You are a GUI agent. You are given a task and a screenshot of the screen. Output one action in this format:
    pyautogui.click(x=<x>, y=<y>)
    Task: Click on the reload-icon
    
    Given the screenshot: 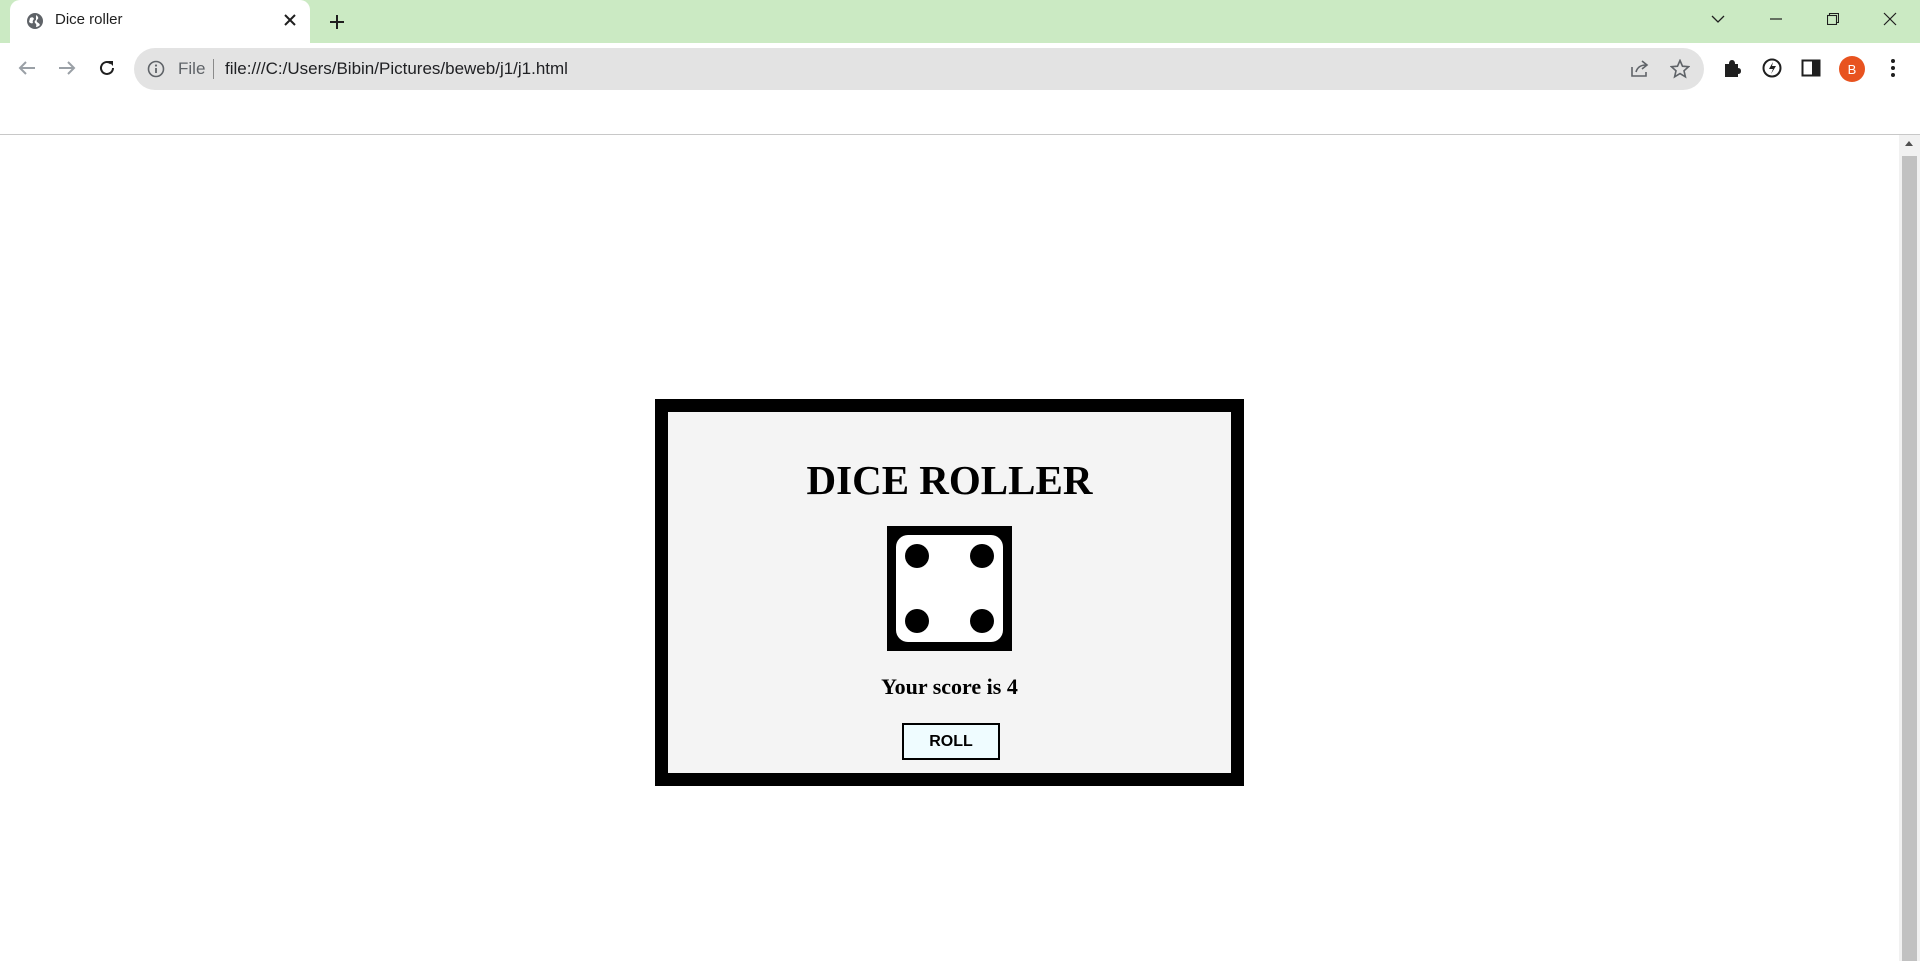 What is the action you would take?
    pyautogui.click(x=107, y=67)
    